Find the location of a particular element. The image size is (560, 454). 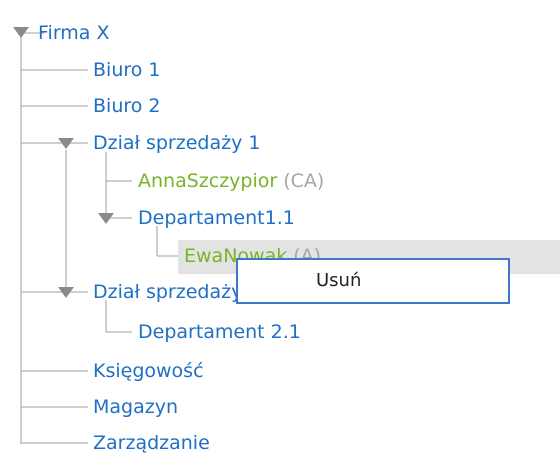

tree-node-biuro-2: Biuro 2 is located at coordinates (127, 106).